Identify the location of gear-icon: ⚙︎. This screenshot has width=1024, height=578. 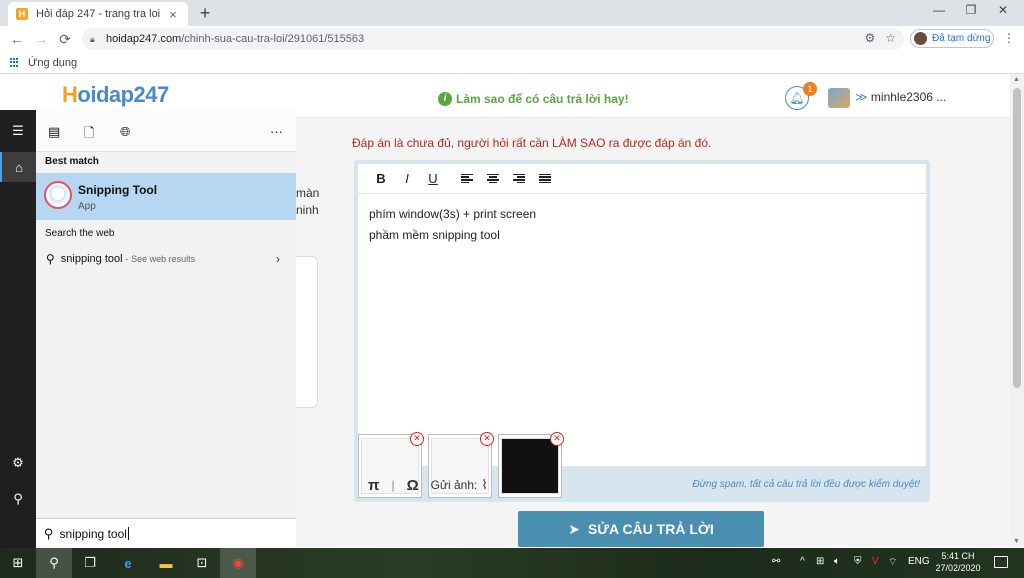
(18, 463).